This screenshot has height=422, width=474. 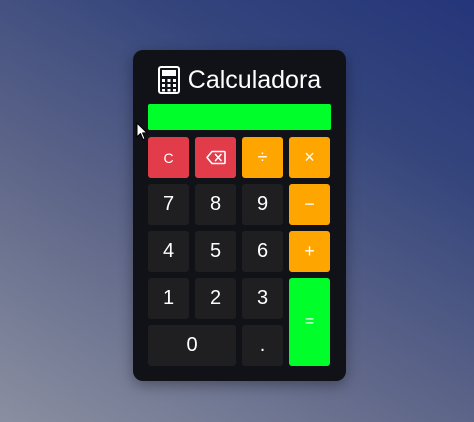 What do you see at coordinates (239, 117) in the screenshot?
I see `calculator-display` at bounding box center [239, 117].